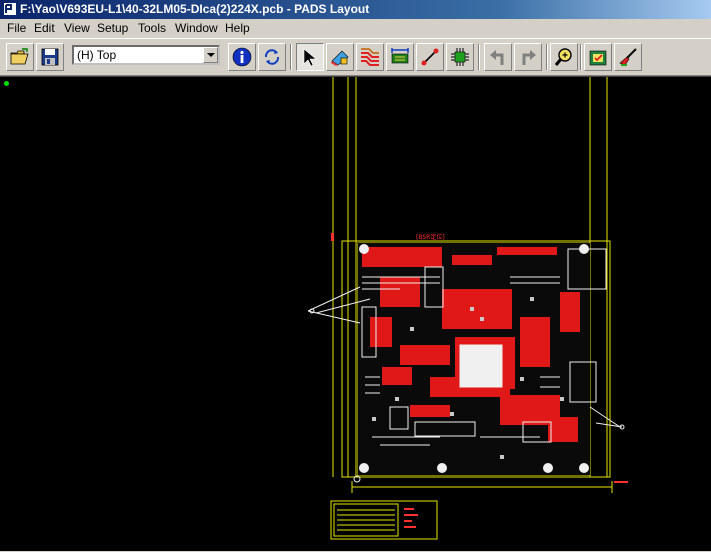 The height and width of the screenshot is (552, 711). Describe the element at coordinates (237, 28) in the screenshot. I see `menu-help: Help` at that location.